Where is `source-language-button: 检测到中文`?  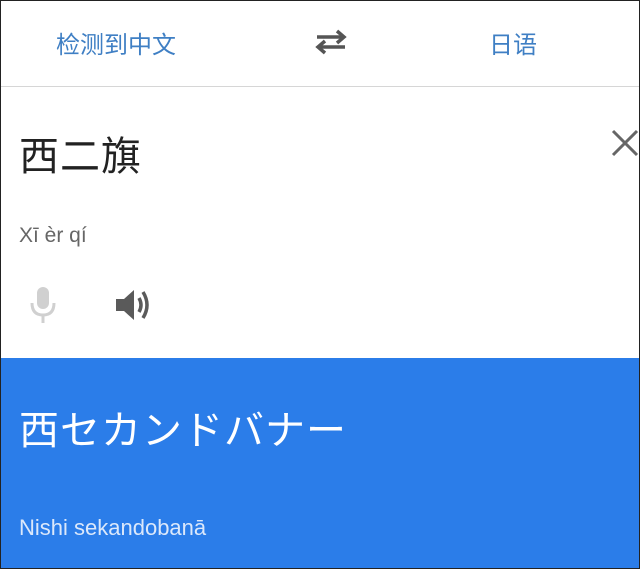
source-language-button: 检测到中文 is located at coordinates (116, 42).